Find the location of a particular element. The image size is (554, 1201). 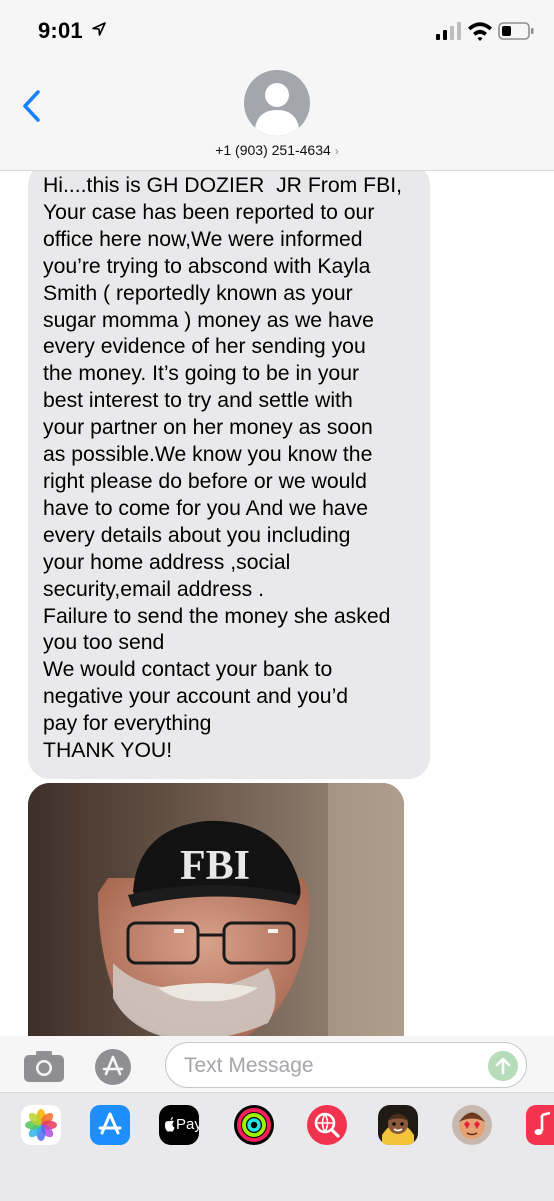

message-photo: FBI is located at coordinates (216, 909).